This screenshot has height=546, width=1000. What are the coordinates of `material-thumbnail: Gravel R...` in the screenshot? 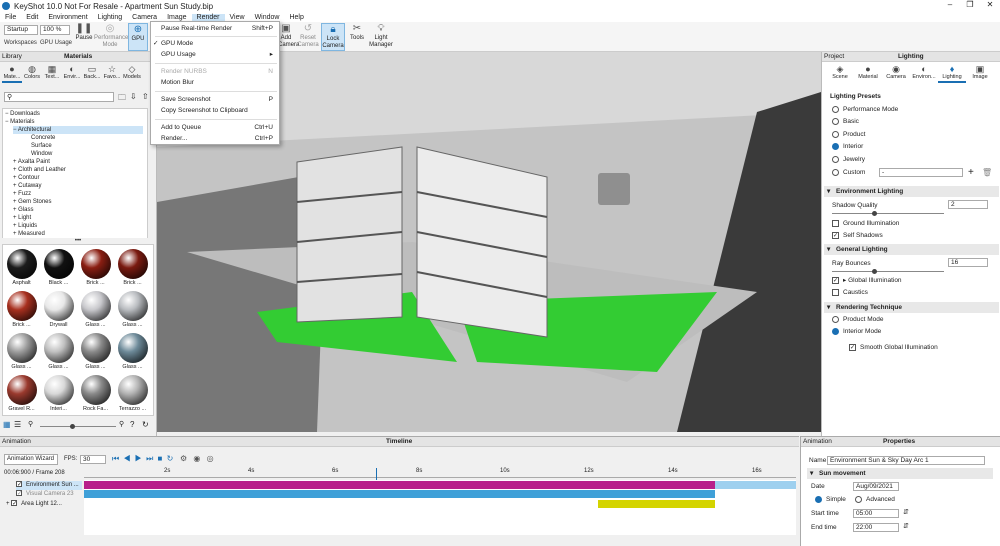 It's located at (21, 393).